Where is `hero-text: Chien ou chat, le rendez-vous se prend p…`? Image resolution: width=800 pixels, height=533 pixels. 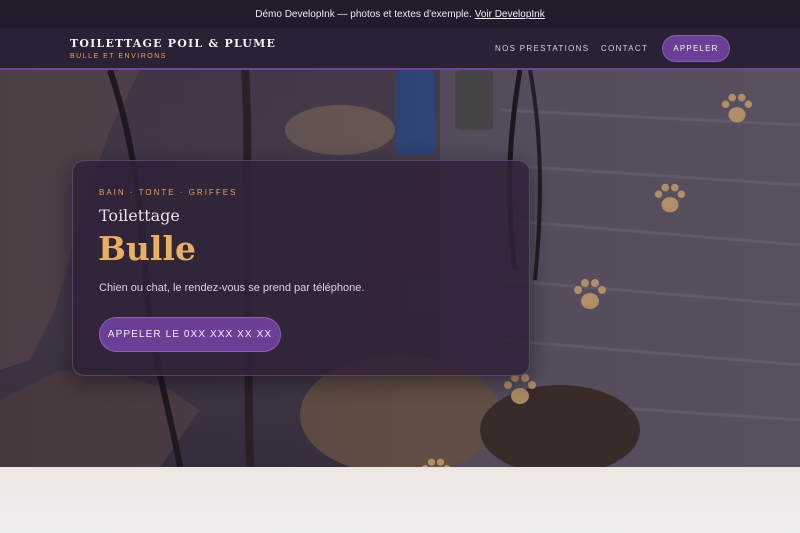 hero-text: Chien ou chat, le rendez-vous se prend p… is located at coordinates (232, 288).